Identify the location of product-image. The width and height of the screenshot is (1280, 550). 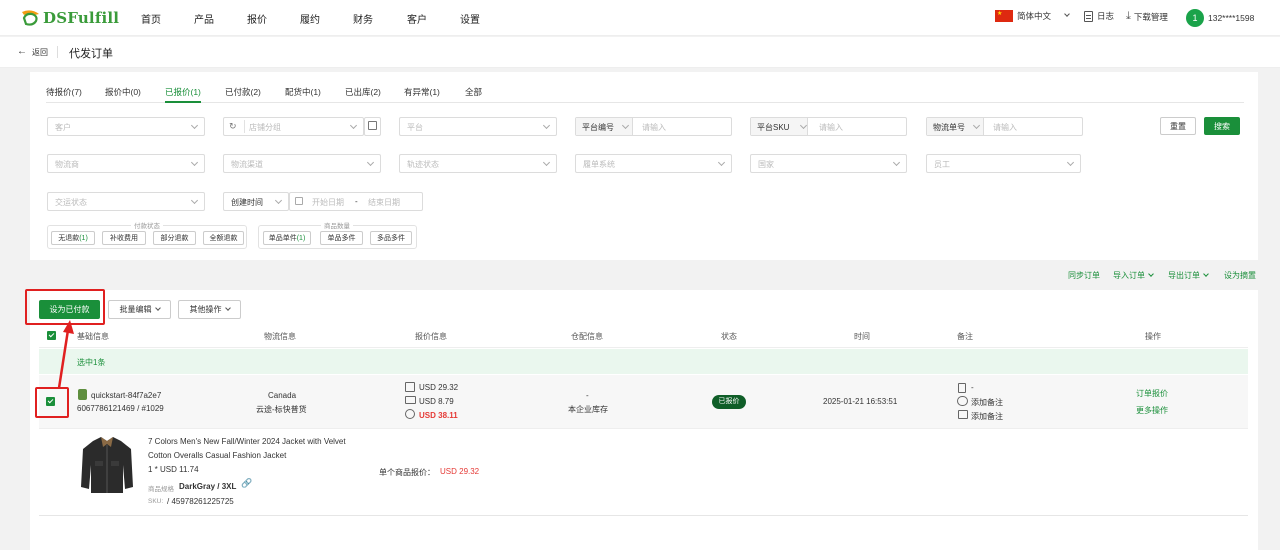
(107, 466).